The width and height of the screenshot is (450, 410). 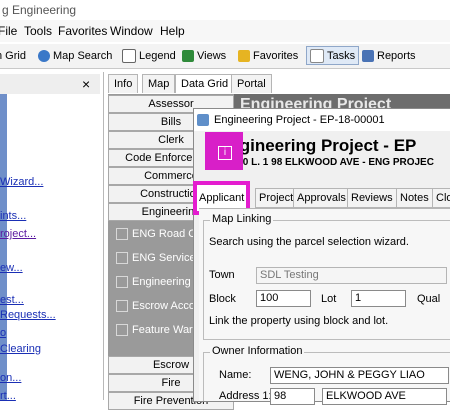 What do you see at coordinates (172, 31) in the screenshot?
I see `menu-help: Help` at bounding box center [172, 31].